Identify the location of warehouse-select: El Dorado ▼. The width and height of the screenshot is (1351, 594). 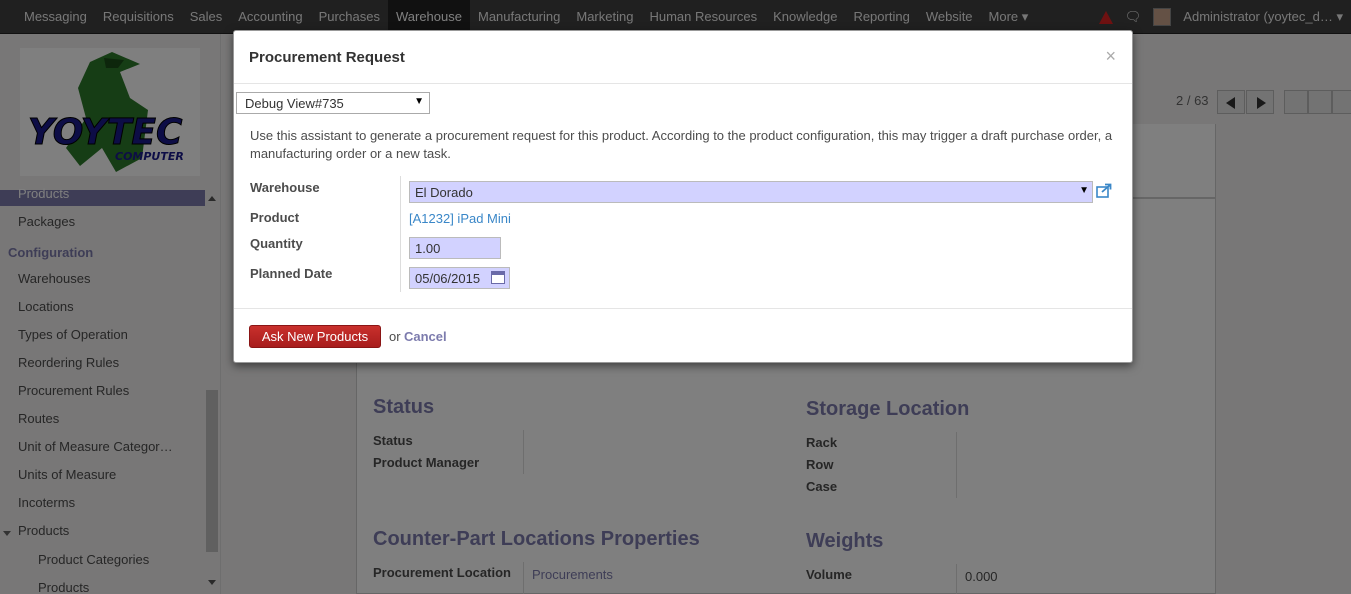
(751, 192).